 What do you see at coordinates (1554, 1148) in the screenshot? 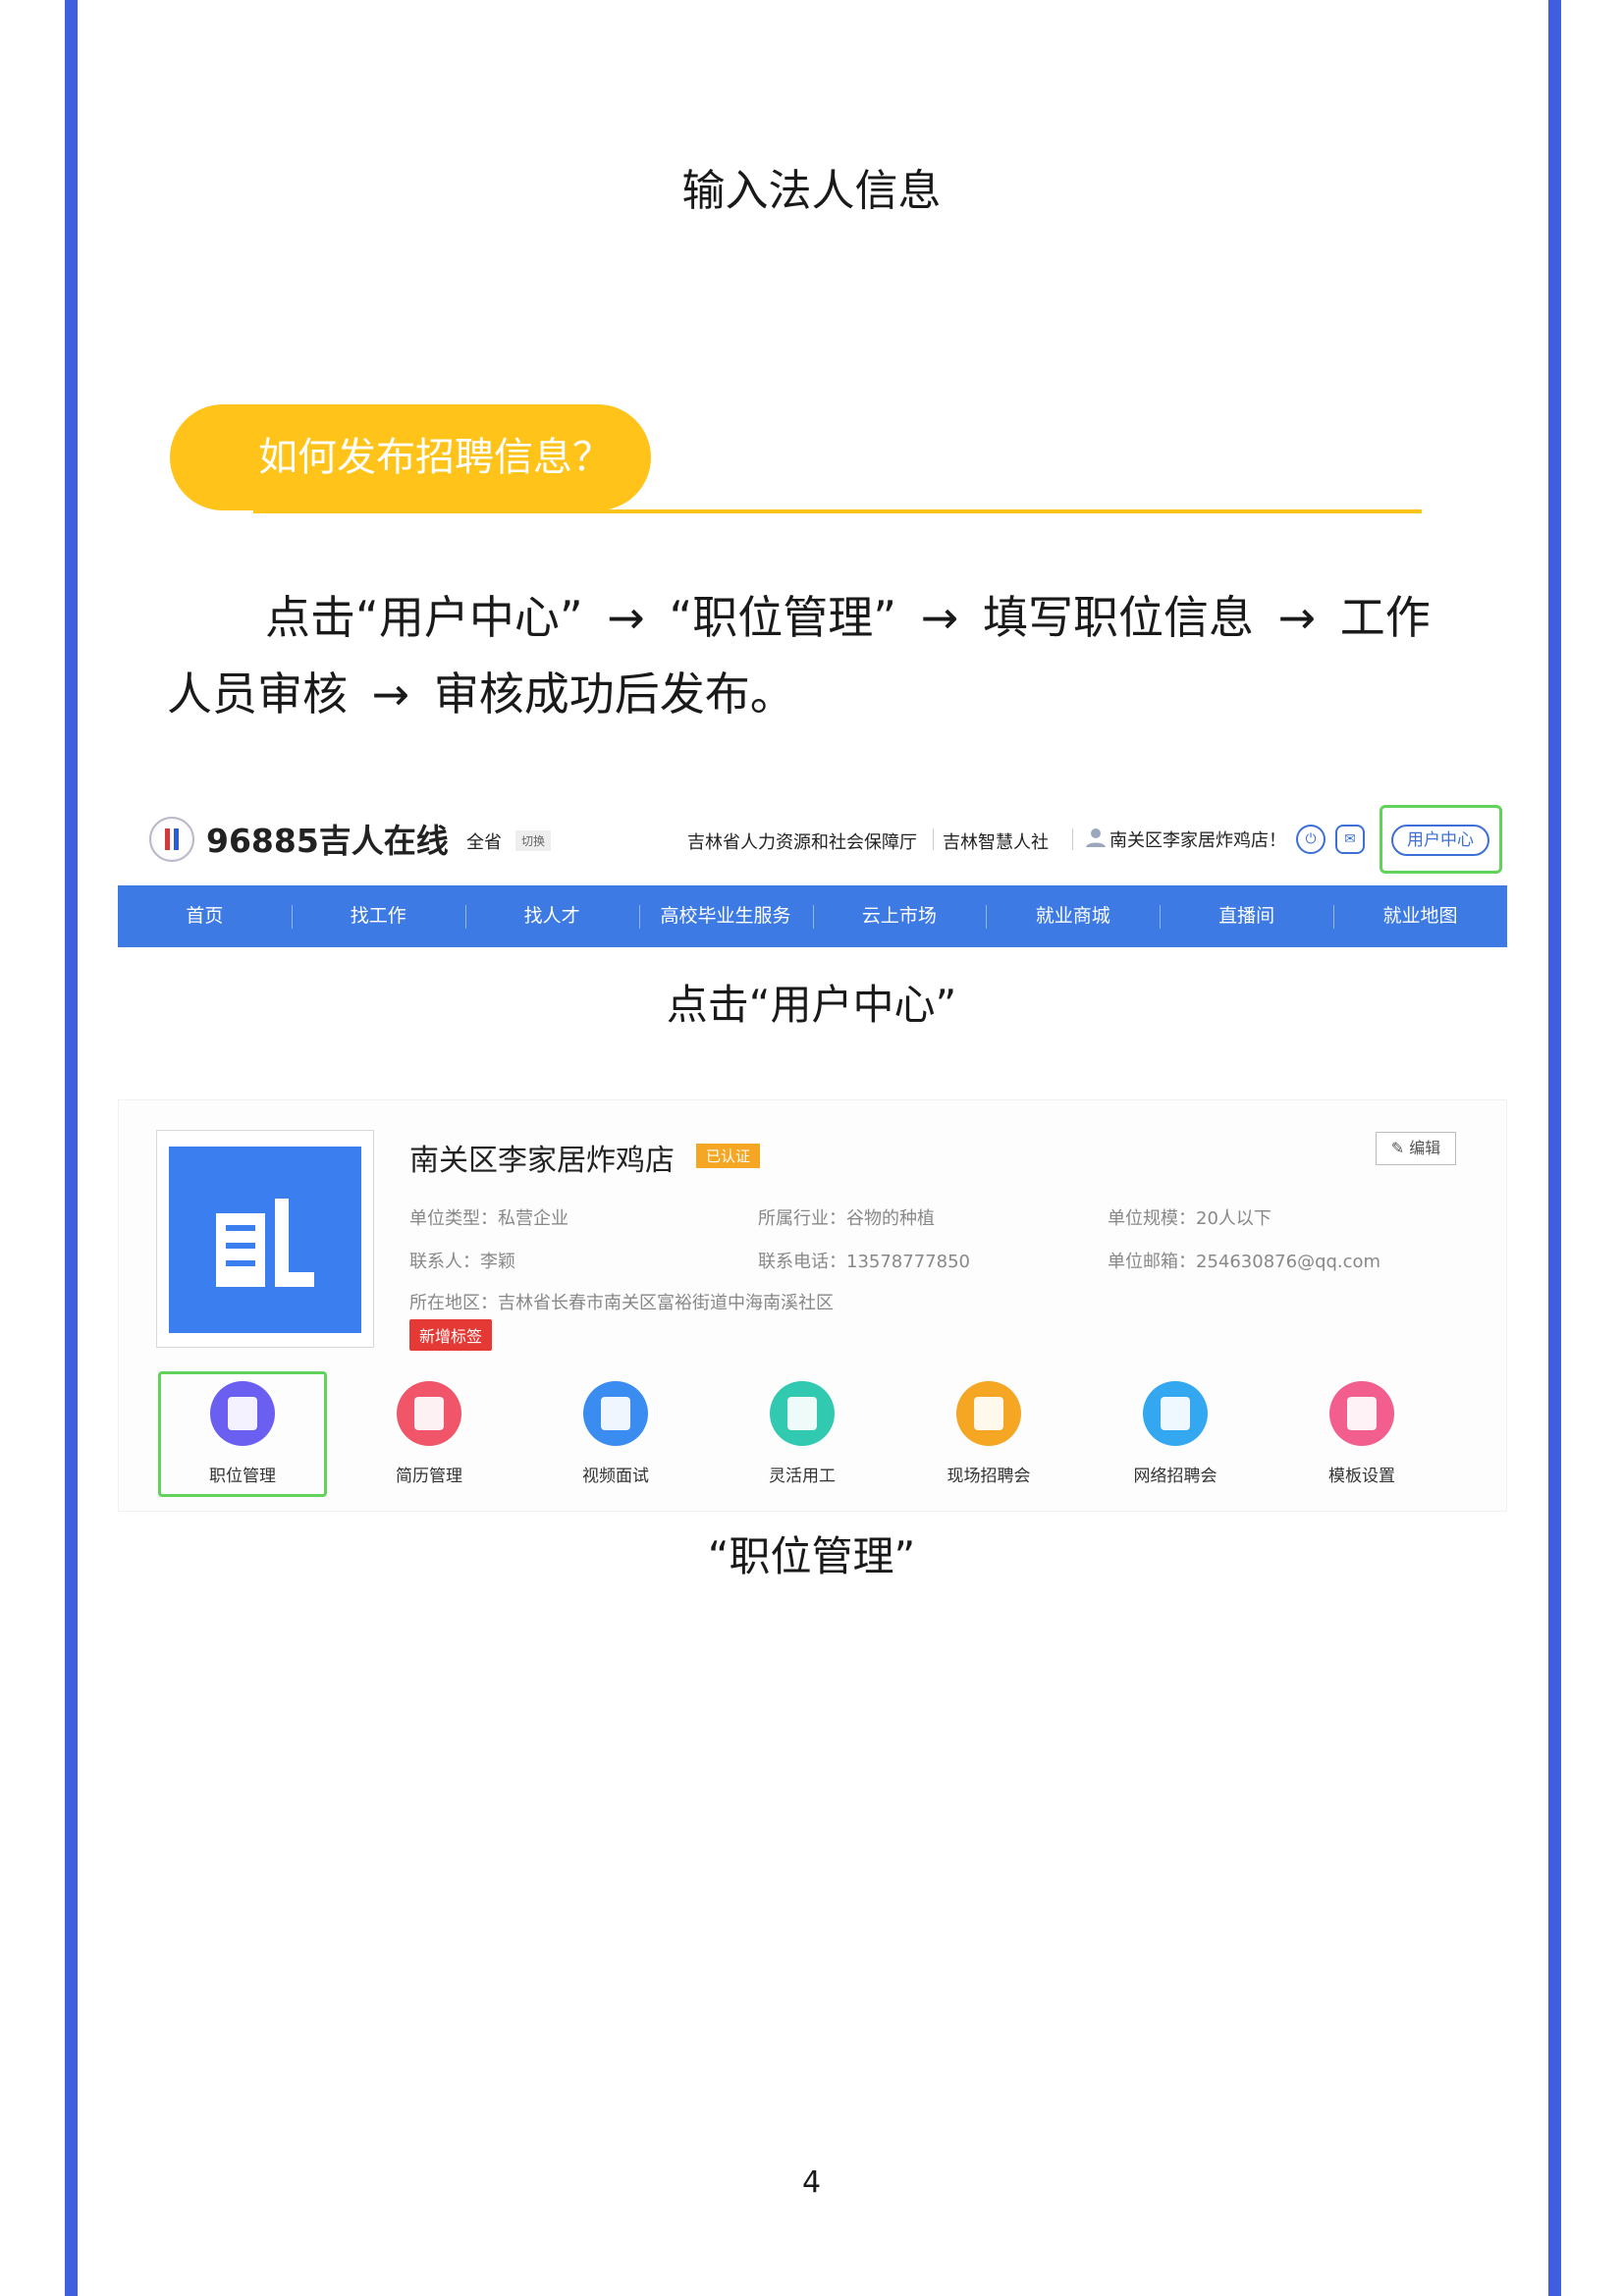
I see `page-border-right` at bounding box center [1554, 1148].